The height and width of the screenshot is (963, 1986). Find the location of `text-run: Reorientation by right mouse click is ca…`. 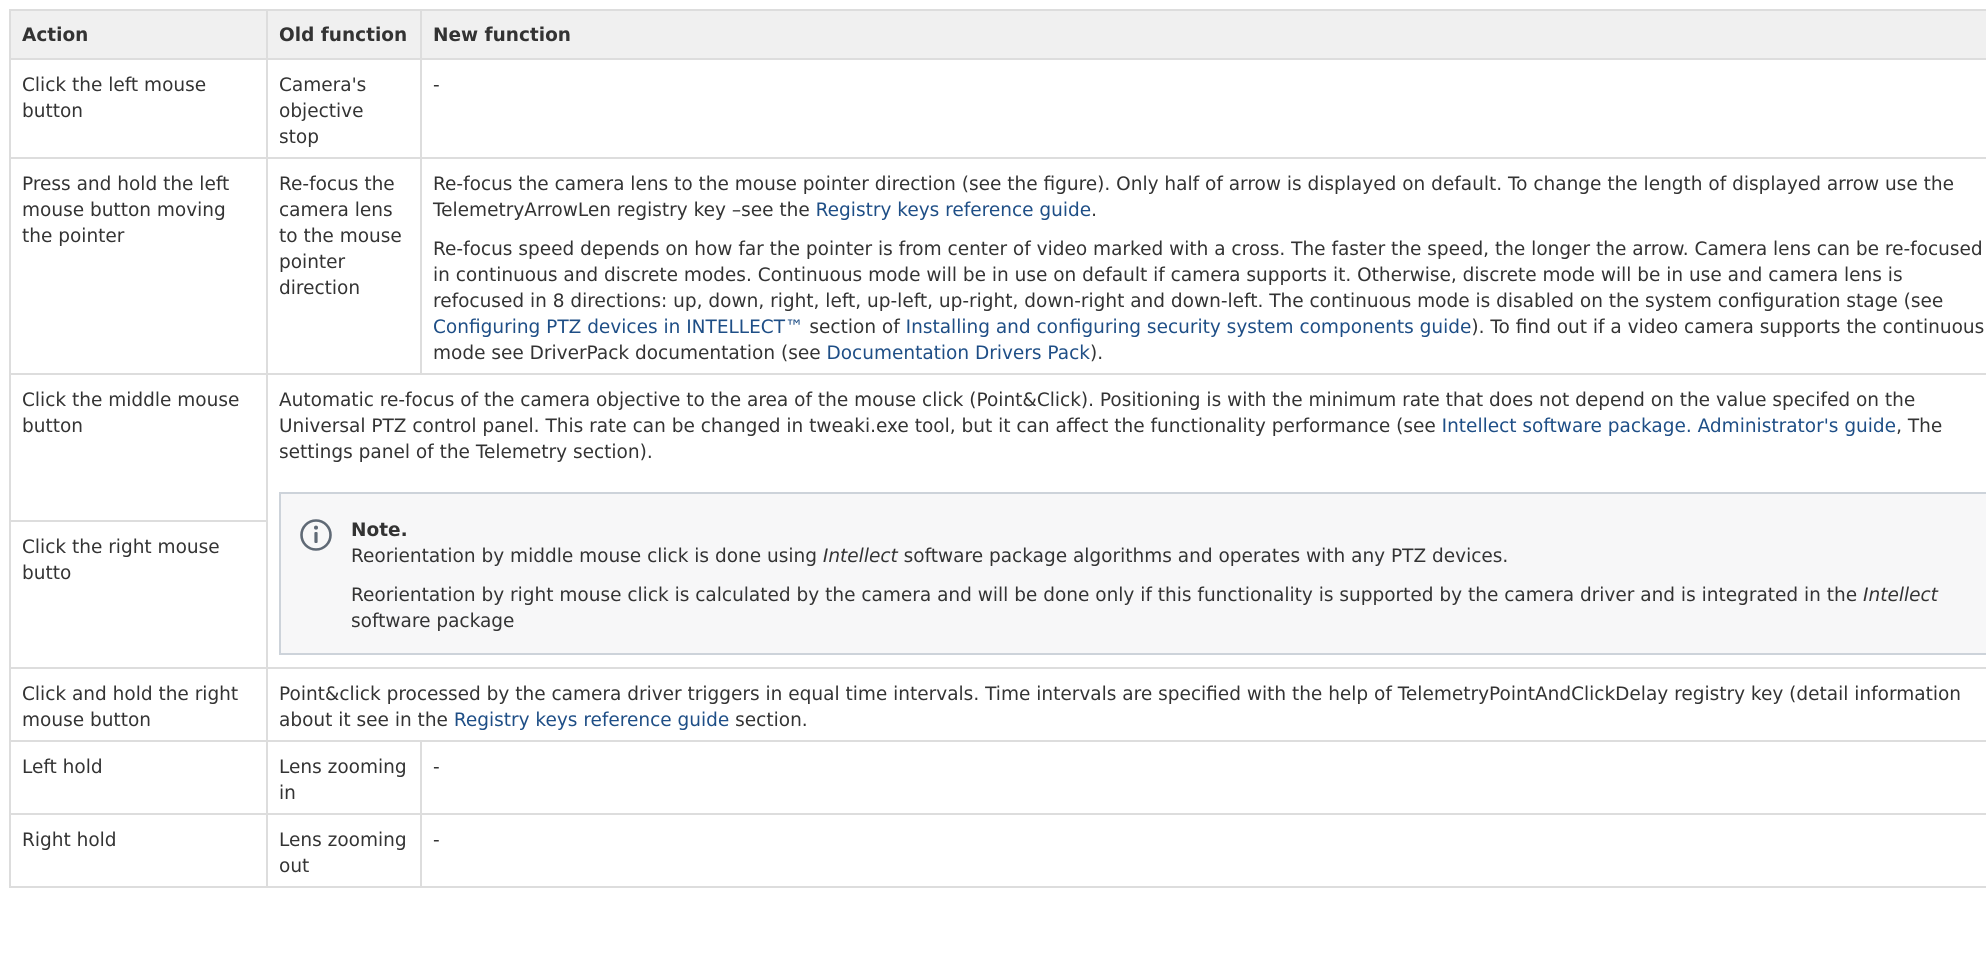

text-run: Reorientation by right mouse click is ca… is located at coordinates (1107, 595).